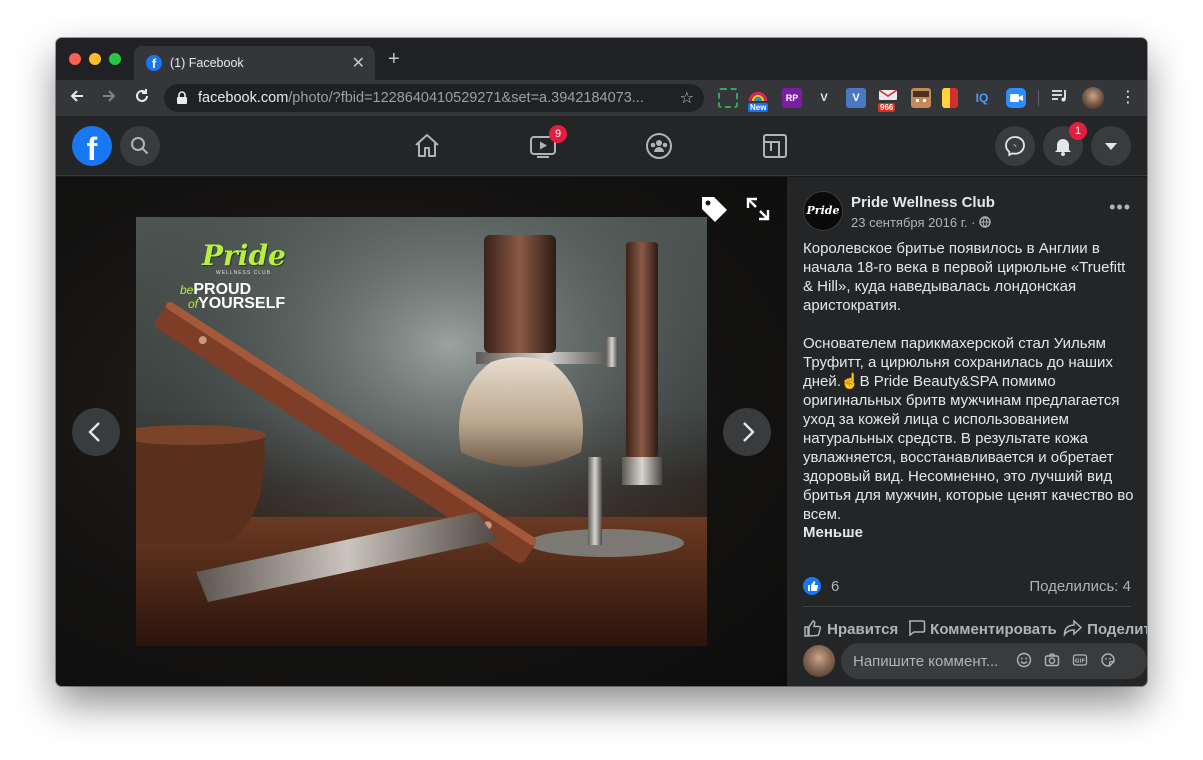  Describe the element at coordinates (1038, 98) in the screenshot. I see `toolbar-separator` at that location.